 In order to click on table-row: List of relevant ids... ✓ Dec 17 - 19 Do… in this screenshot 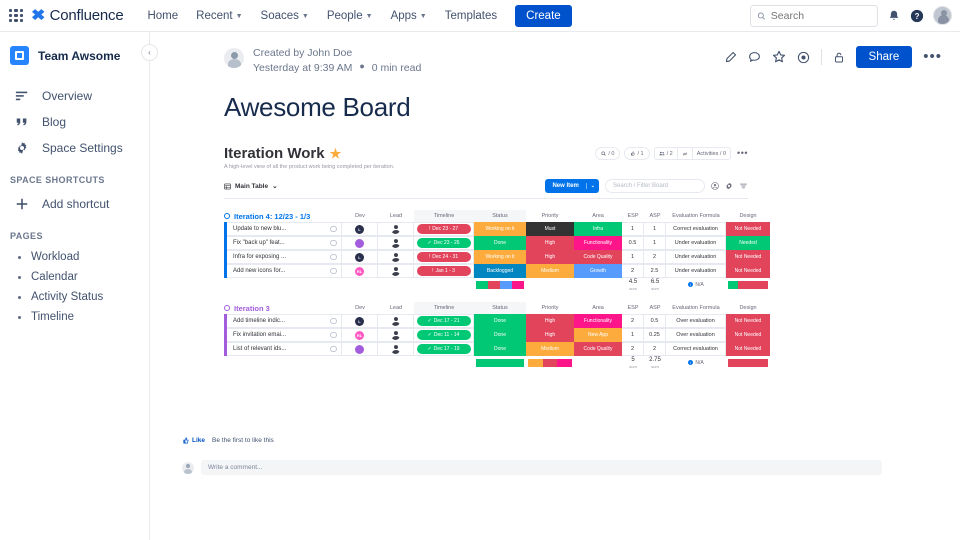, I will do `click(497, 349)`.